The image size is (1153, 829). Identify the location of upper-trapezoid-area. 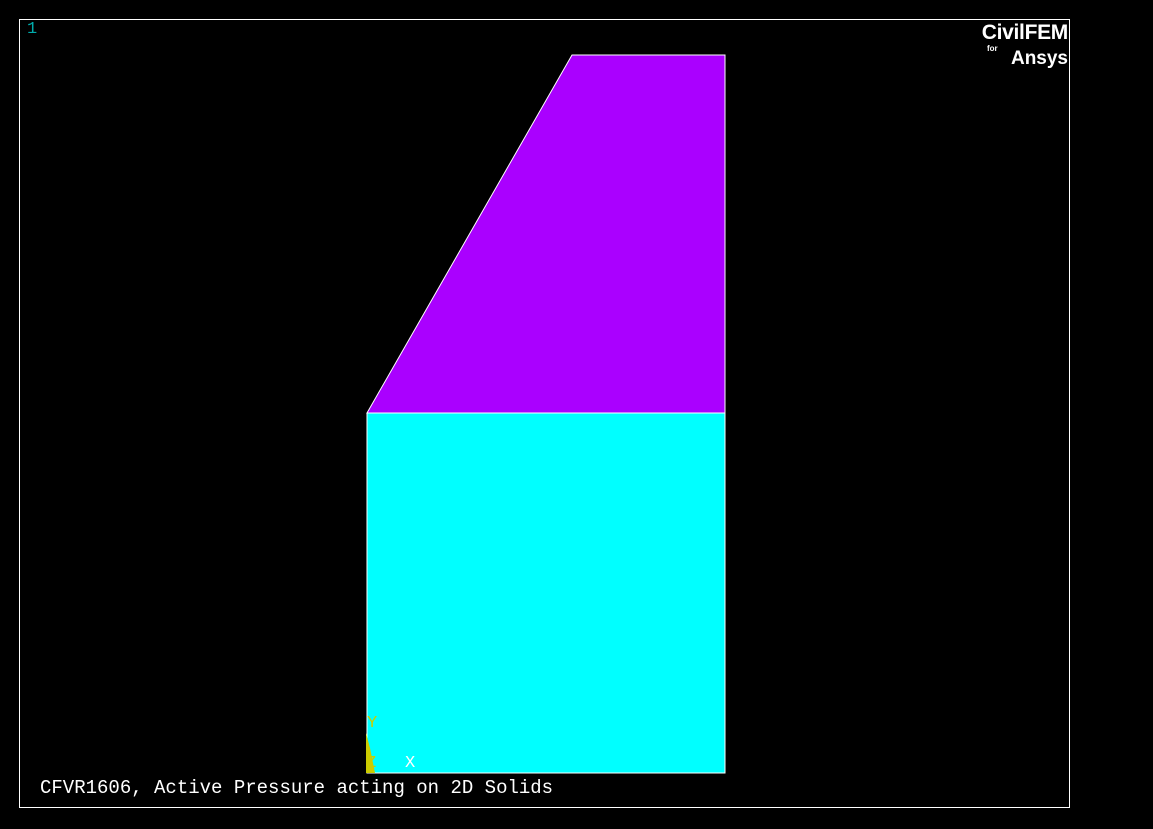
(546, 234).